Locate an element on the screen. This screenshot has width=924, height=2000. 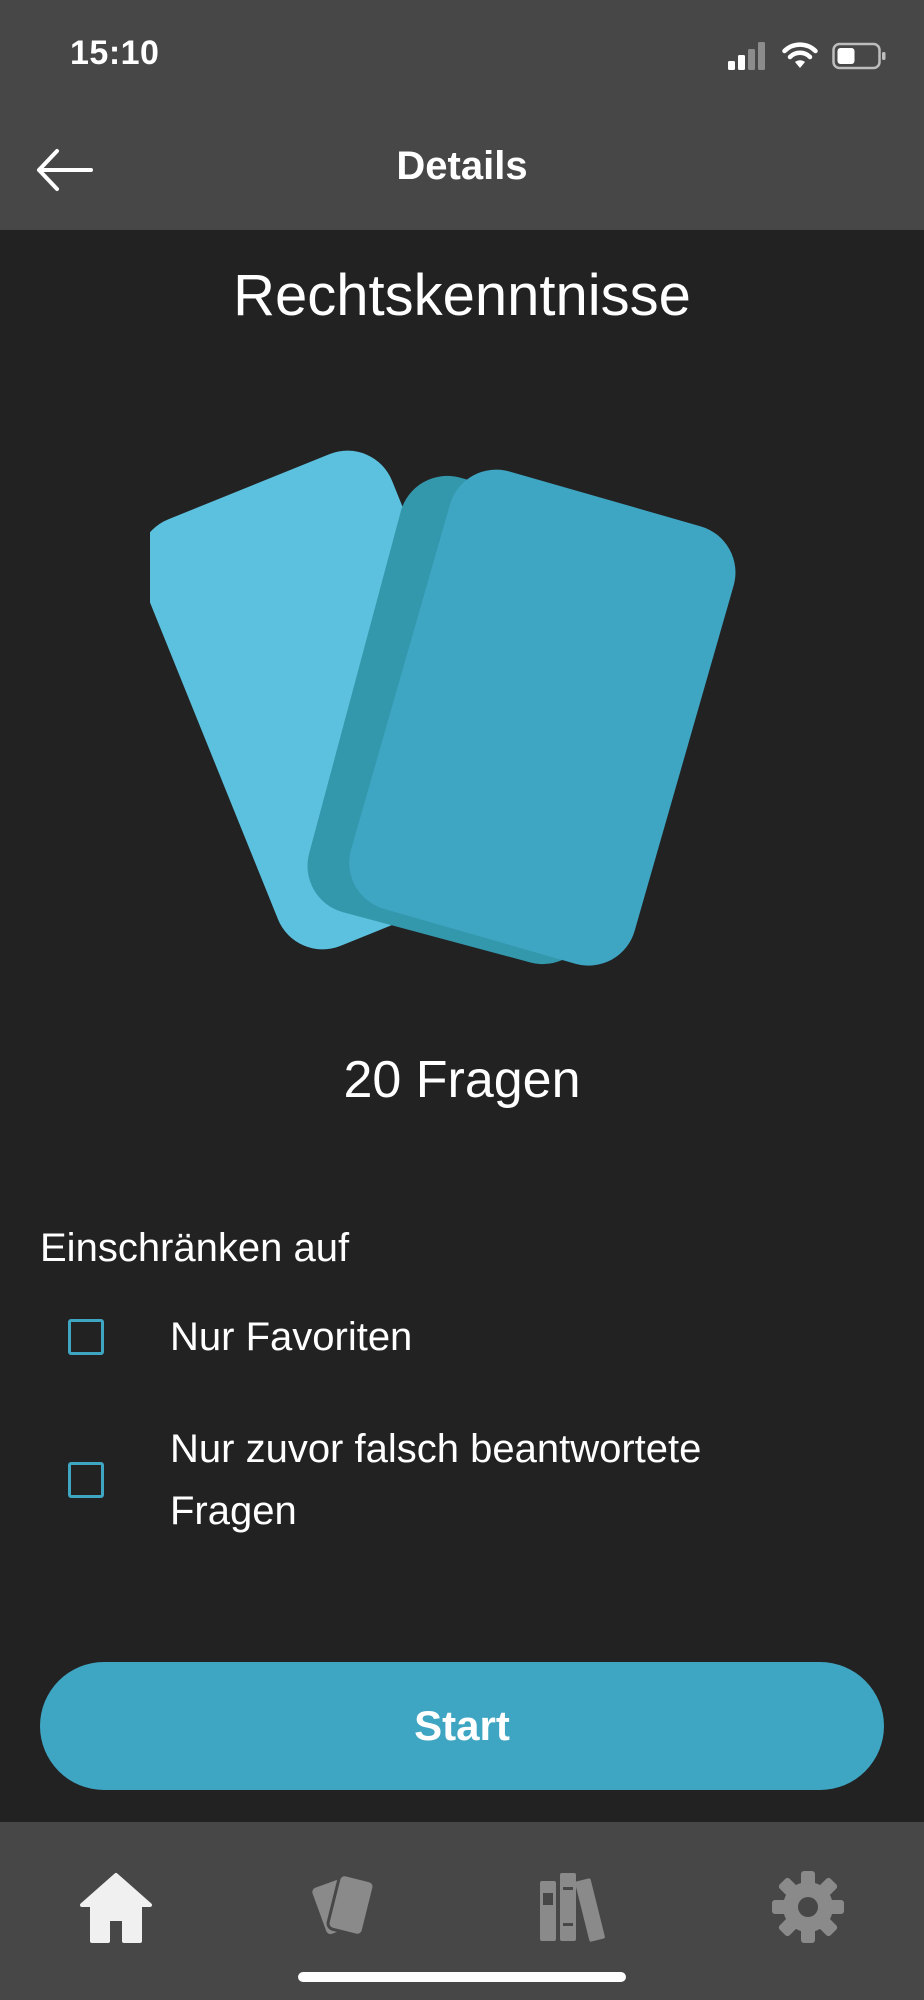
tab-library is located at coordinates (576, 1907).